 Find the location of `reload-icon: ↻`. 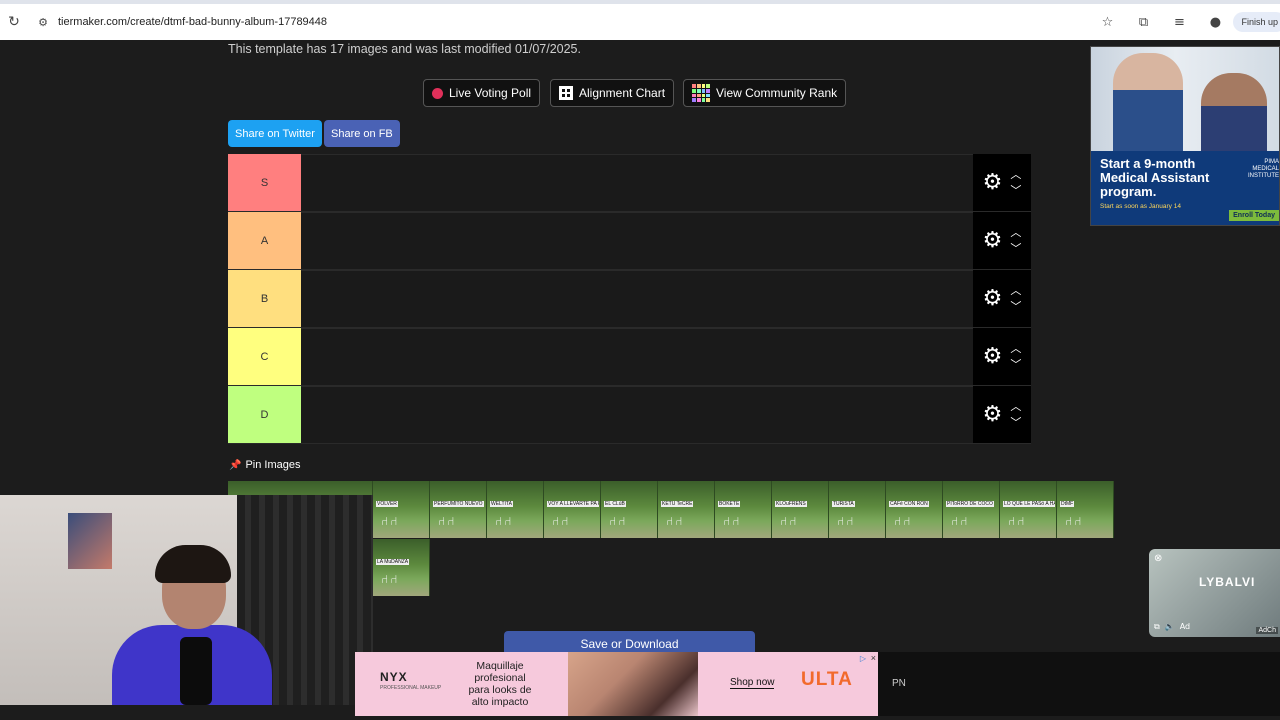

reload-icon: ↻ is located at coordinates (14, 22).